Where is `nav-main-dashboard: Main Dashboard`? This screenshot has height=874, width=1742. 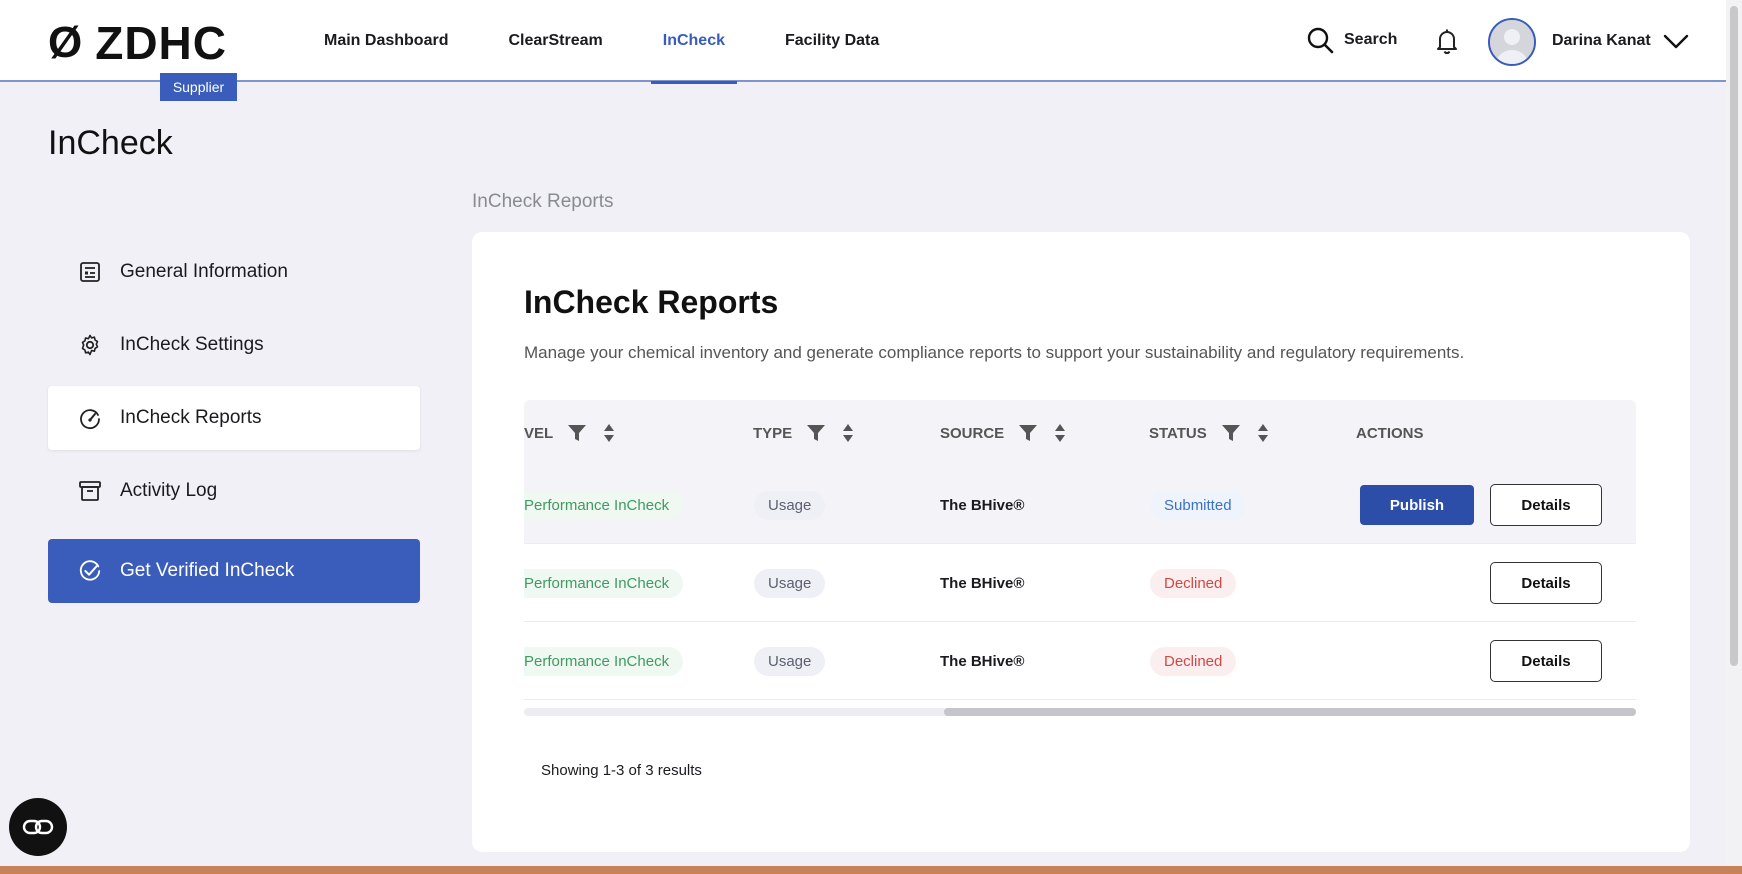 nav-main-dashboard: Main Dashboard is located at coordinates (386, 41).